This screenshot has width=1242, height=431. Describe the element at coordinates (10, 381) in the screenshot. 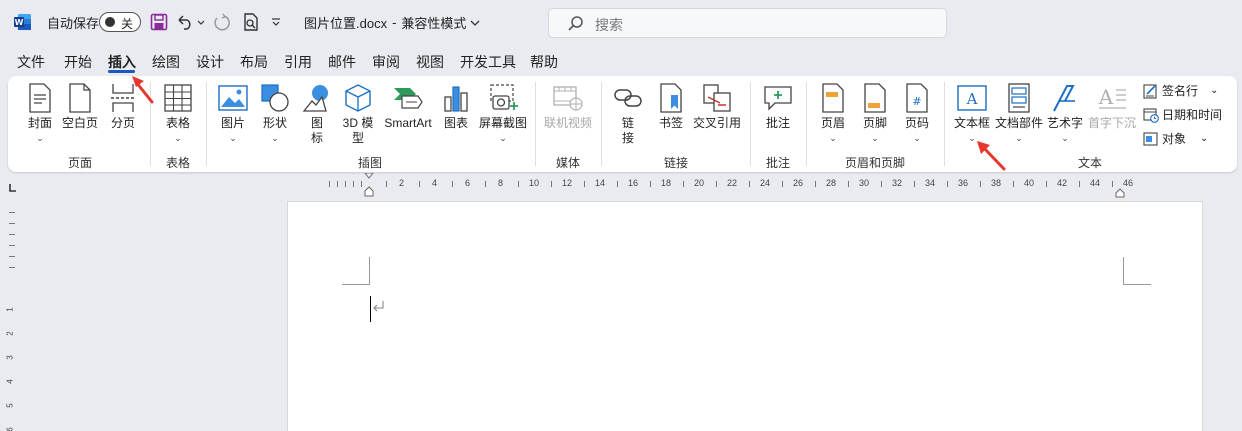

I see `ruler-number: 4` at that location.